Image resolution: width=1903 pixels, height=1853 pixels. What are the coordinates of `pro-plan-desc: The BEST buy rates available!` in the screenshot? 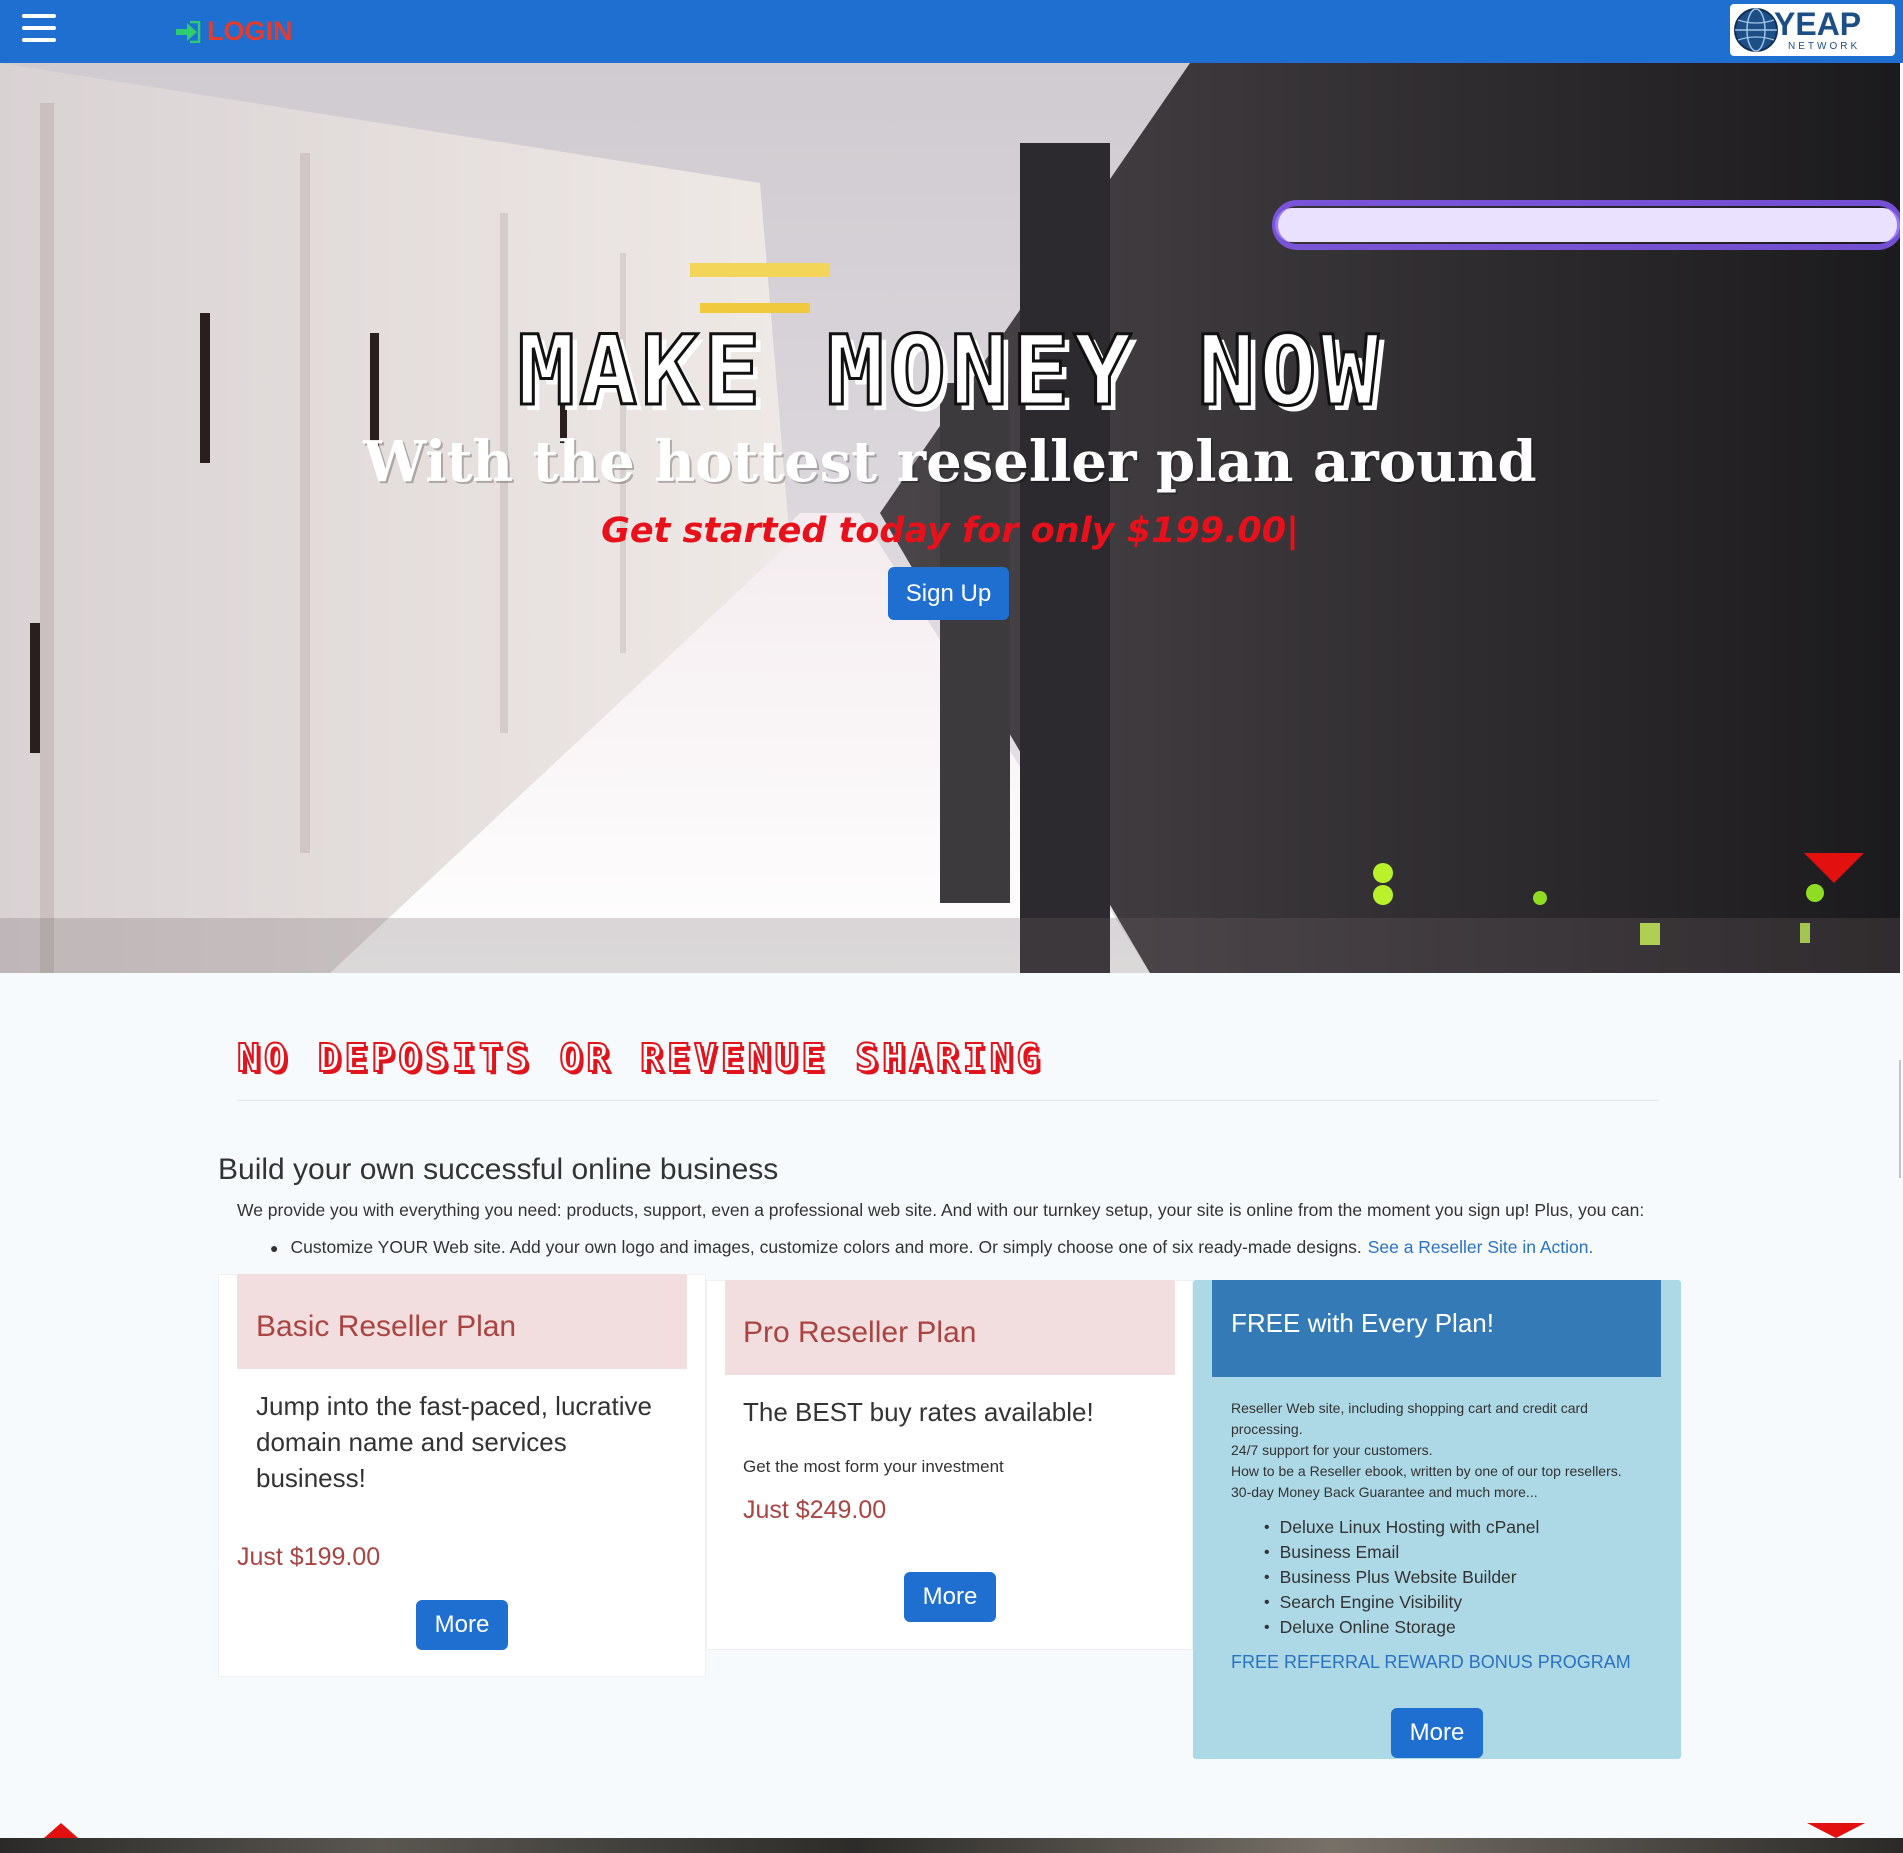 It's located at (918, 1412).